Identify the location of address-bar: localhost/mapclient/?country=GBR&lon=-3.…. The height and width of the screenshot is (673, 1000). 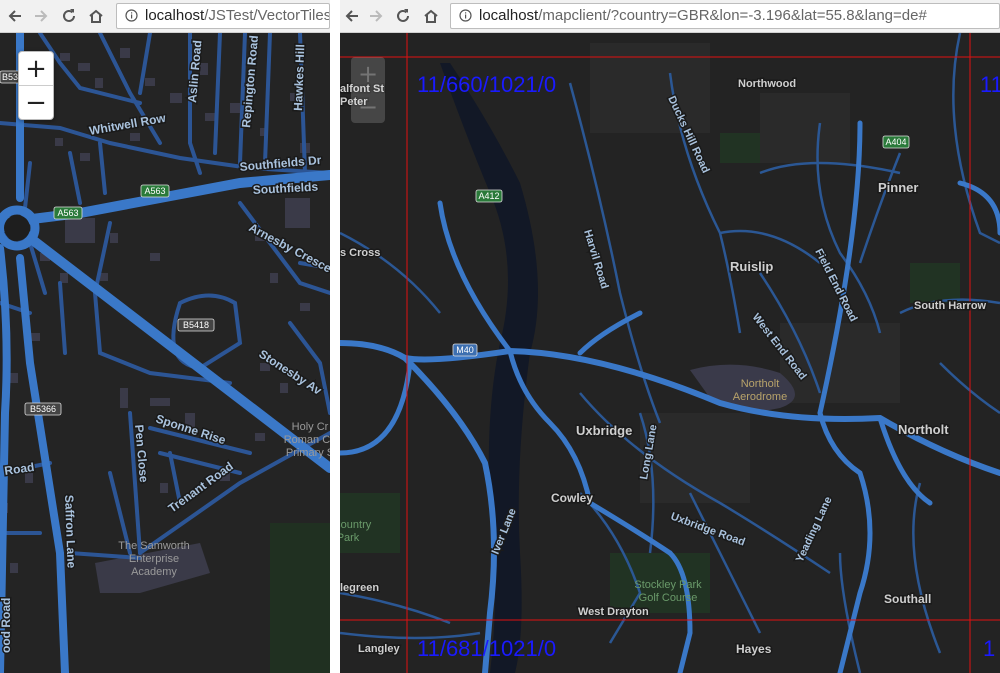
(725, 16).